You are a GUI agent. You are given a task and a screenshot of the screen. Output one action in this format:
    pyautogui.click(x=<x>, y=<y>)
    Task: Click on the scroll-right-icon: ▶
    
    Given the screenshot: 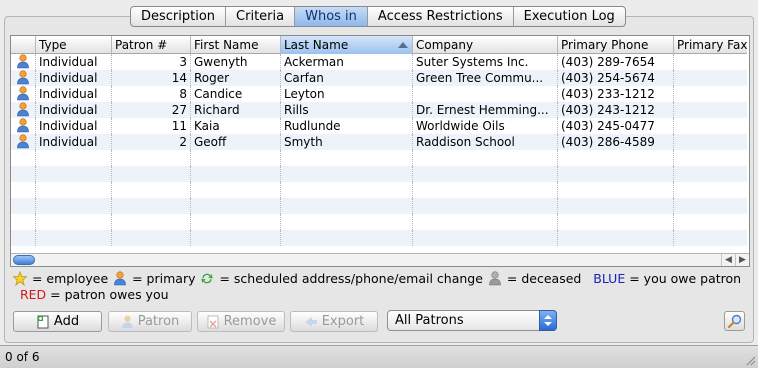 What is the action you would take?
    pyautogui.click(x=742, y=260)
    